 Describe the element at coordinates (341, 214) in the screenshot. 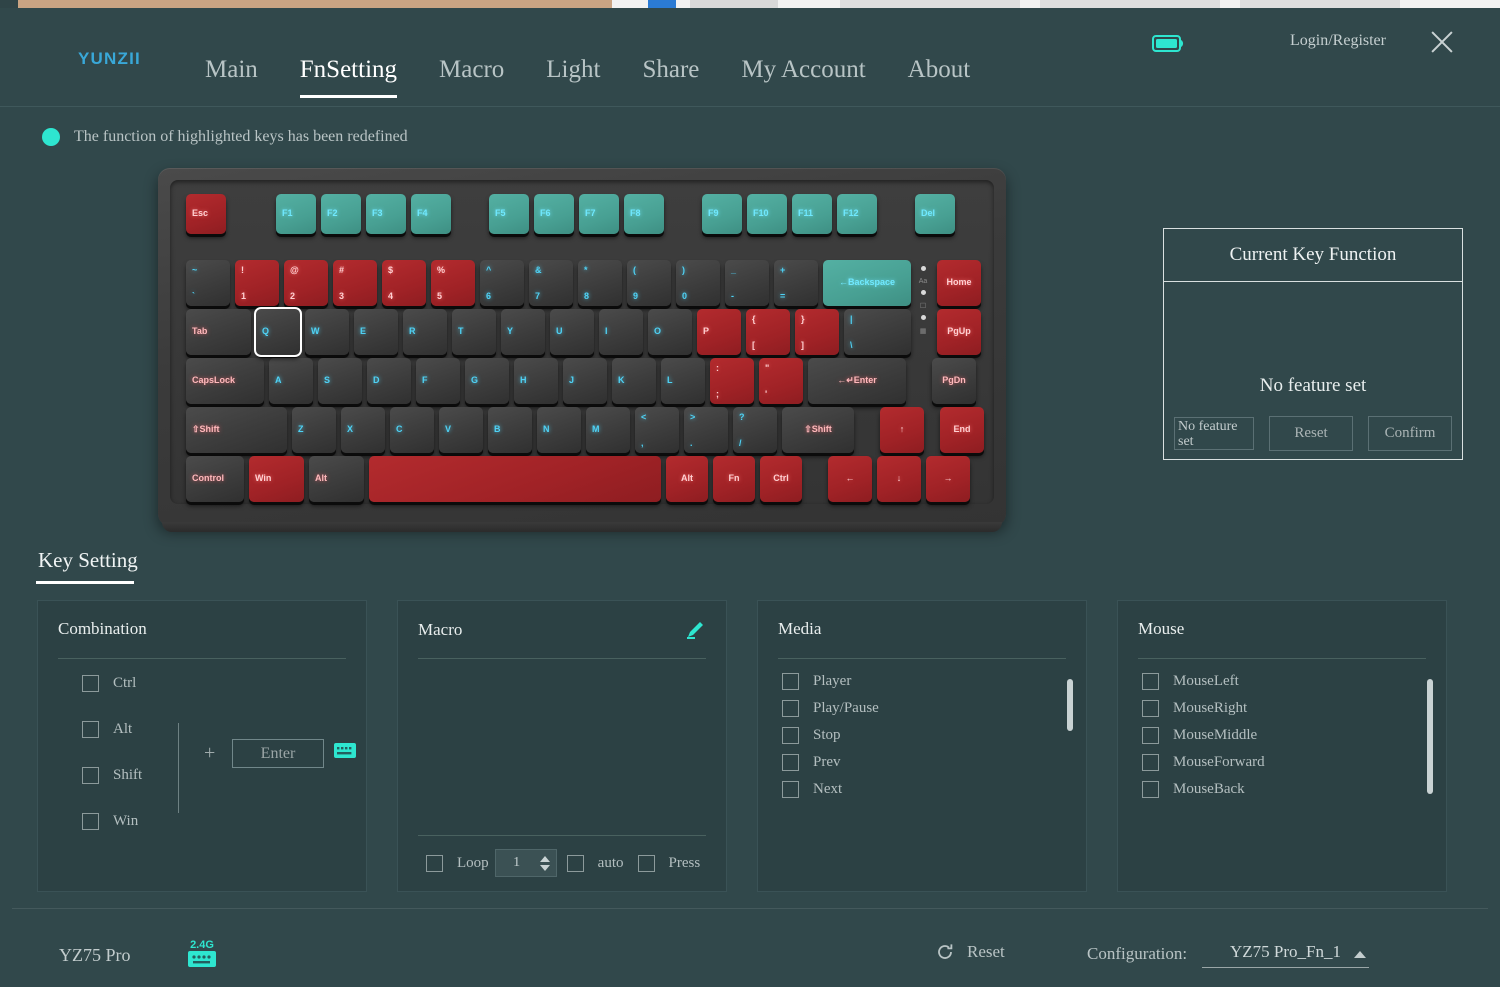

I see `key-f2: F2` at that location.